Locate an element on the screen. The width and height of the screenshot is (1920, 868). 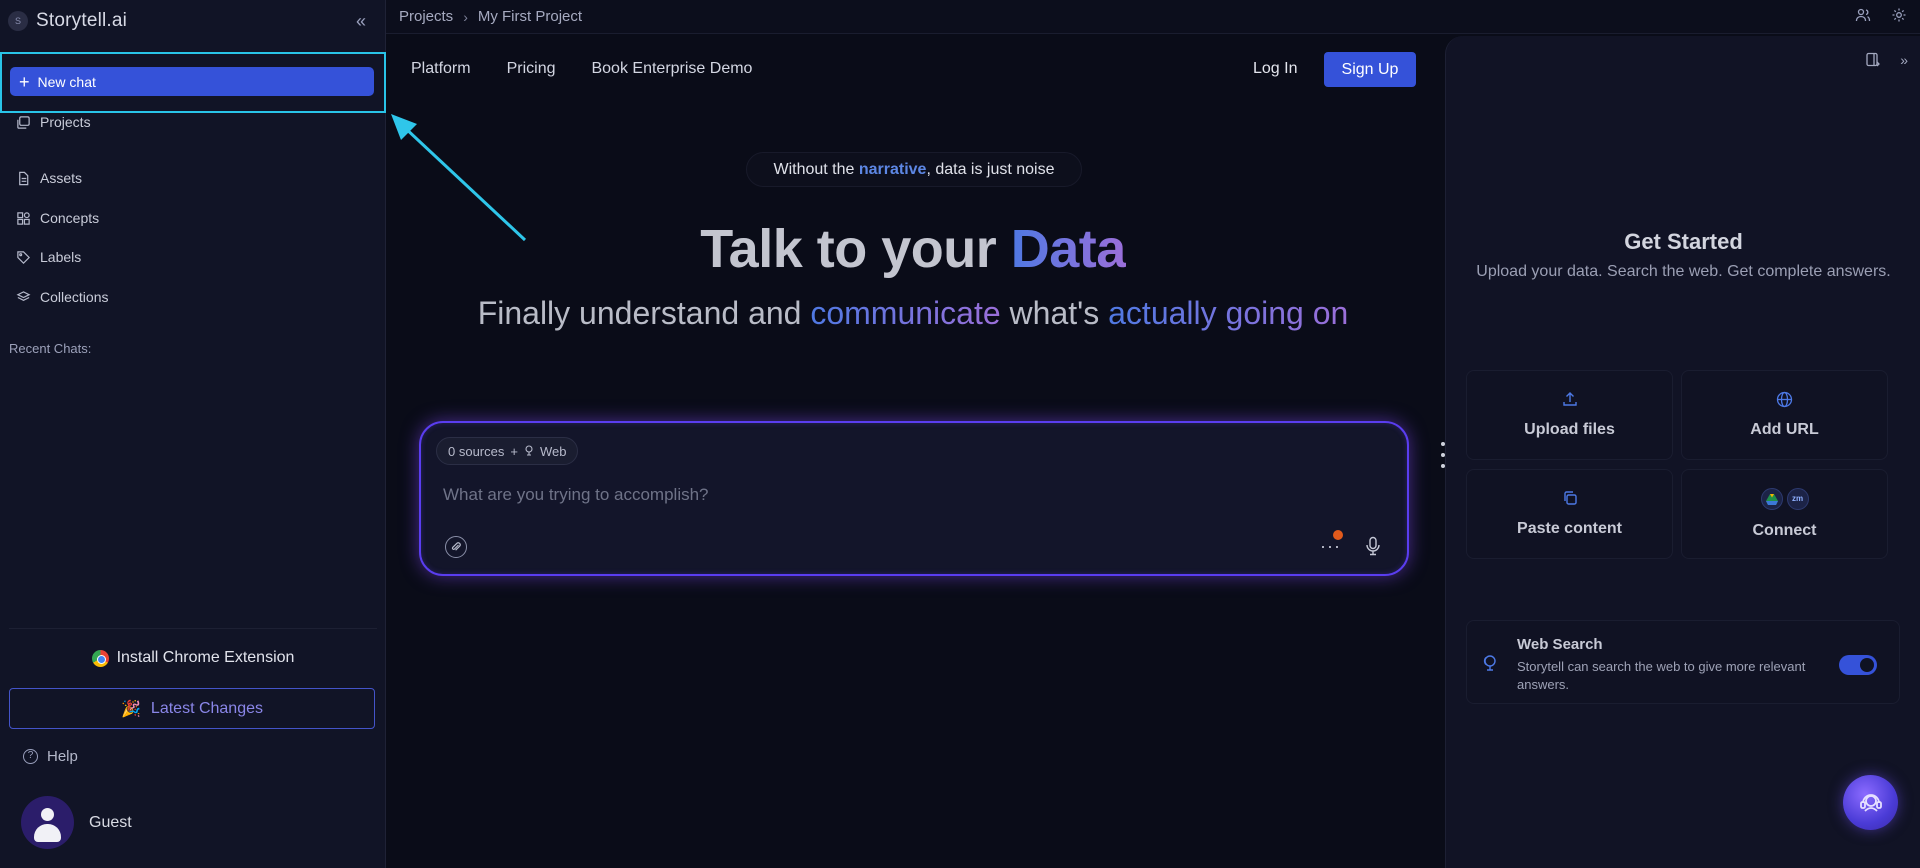
connect-card: zm Connect is located at coordinates (1784, 514).